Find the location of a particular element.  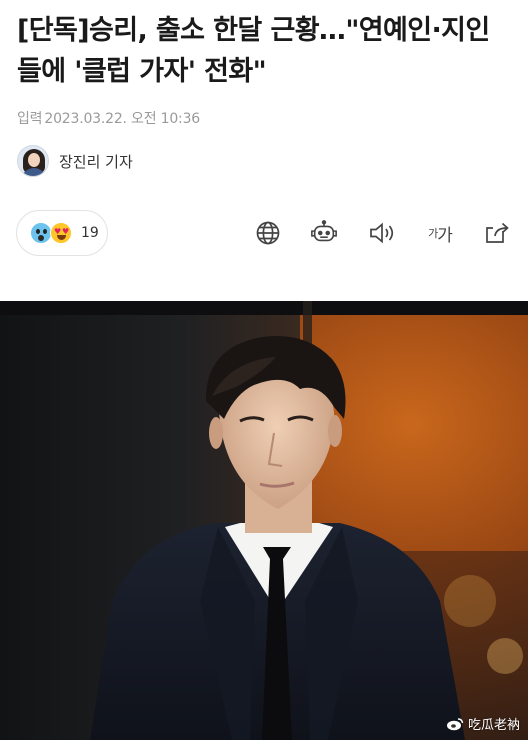

font-size-icon: 가가 is located at coordinates (440, 233).